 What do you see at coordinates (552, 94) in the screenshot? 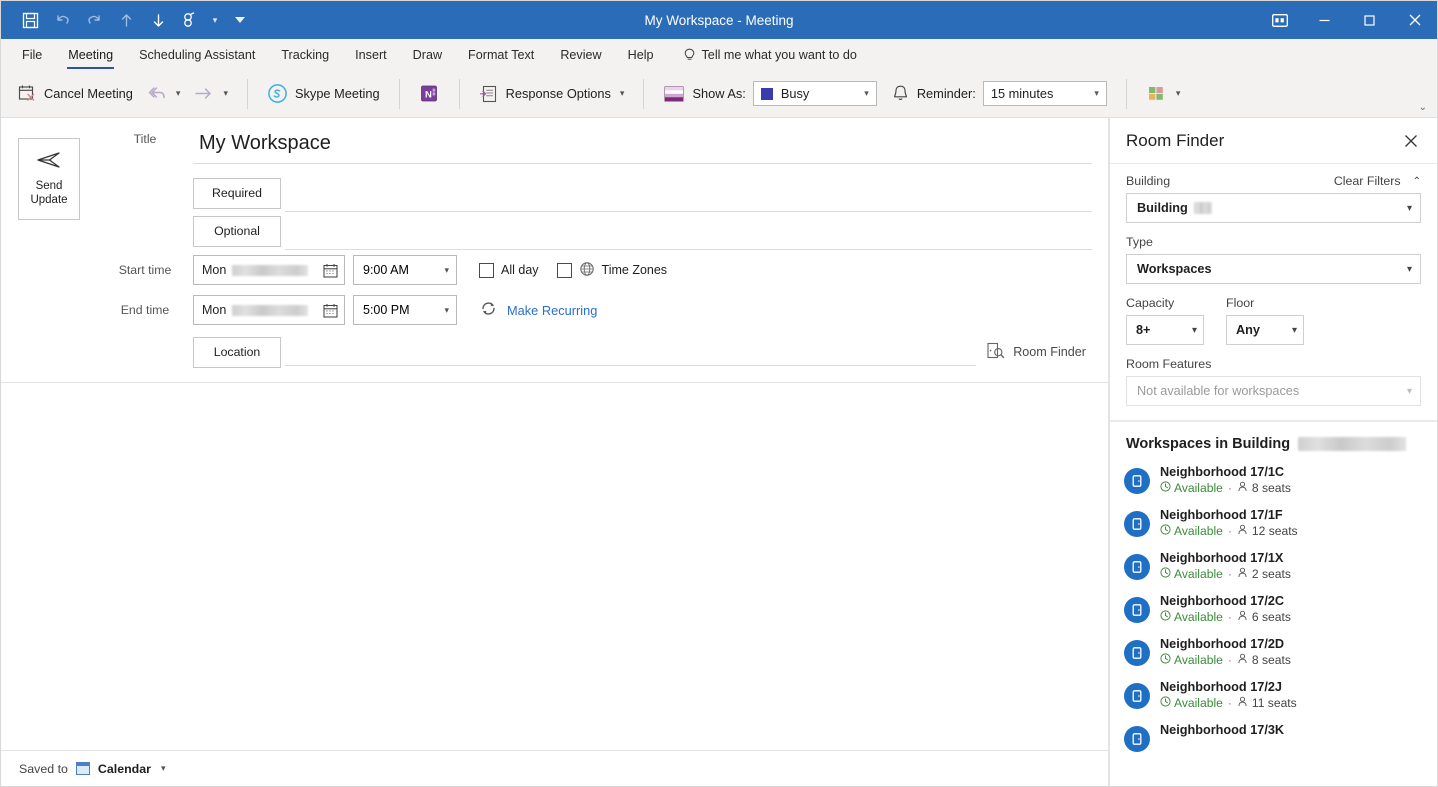
I see `response-options-button: Response Options ▾` at bounding box center [552, 94].